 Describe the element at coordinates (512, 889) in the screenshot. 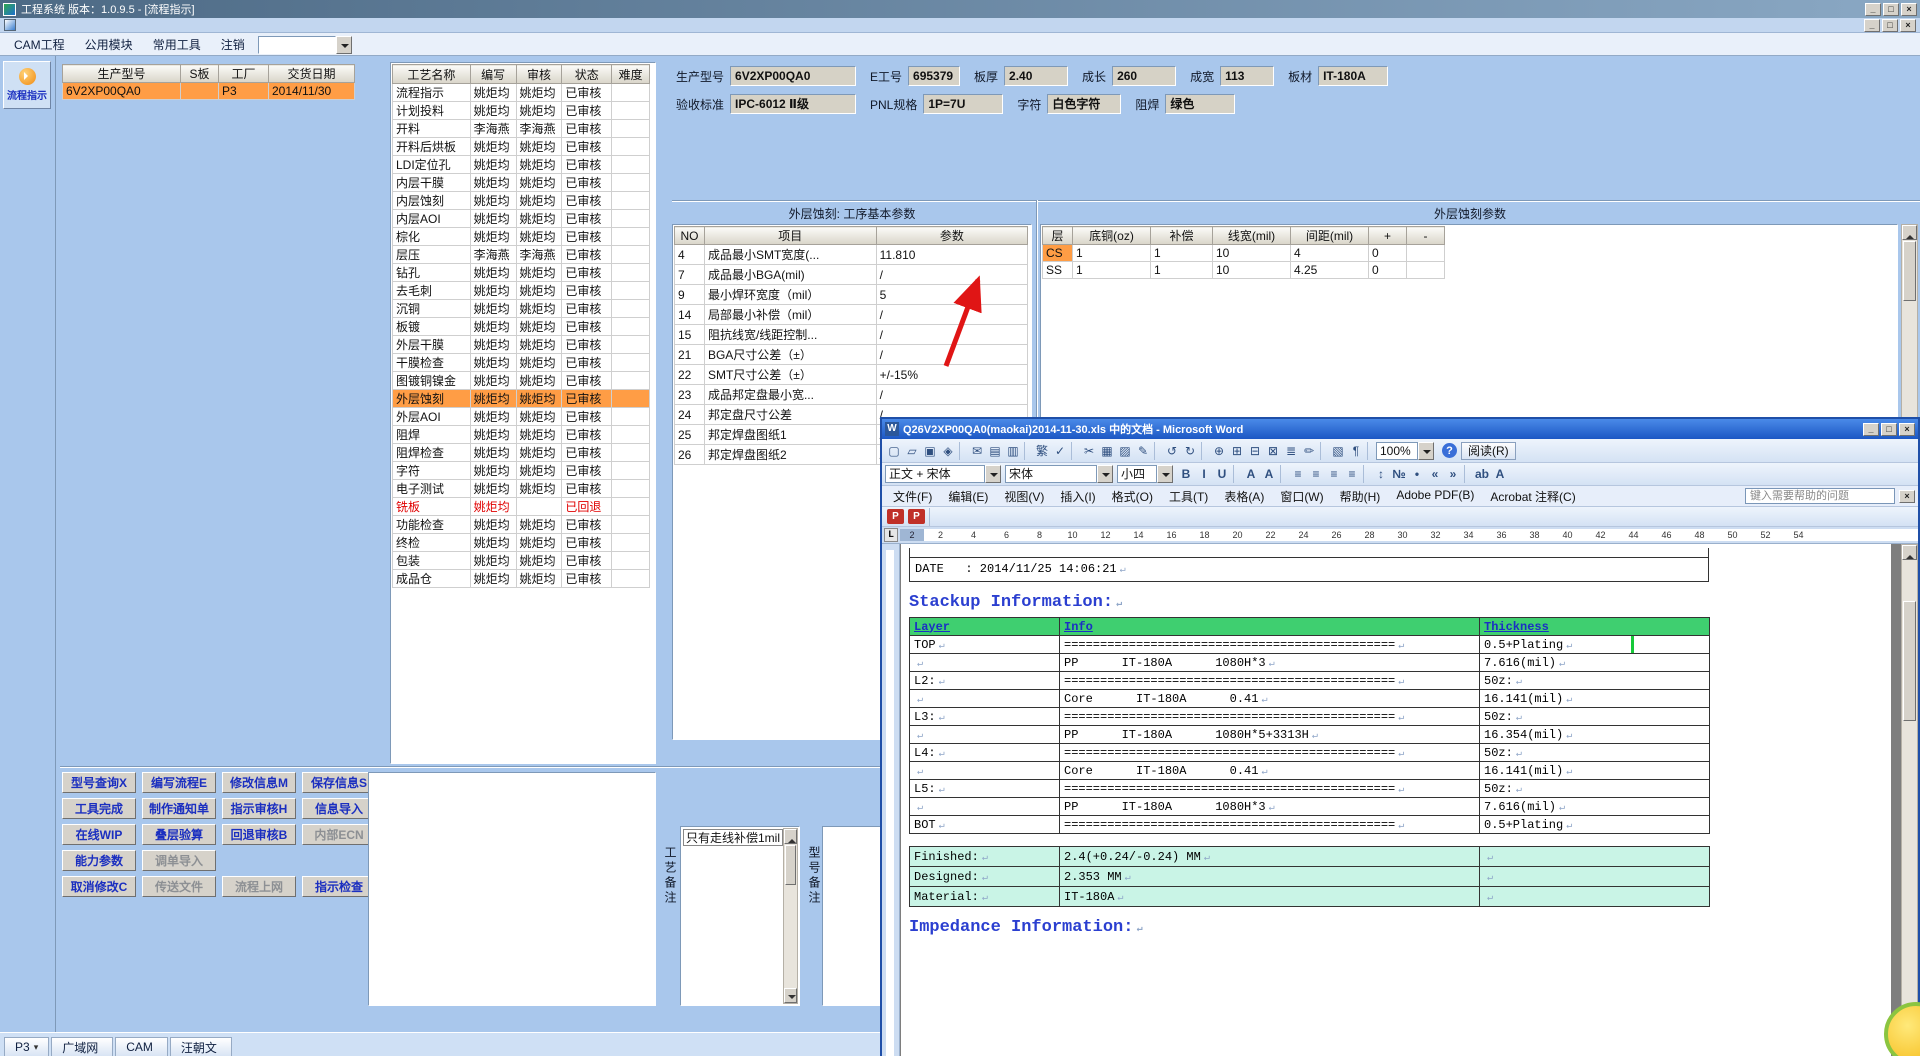

I see `message-box` at that location.